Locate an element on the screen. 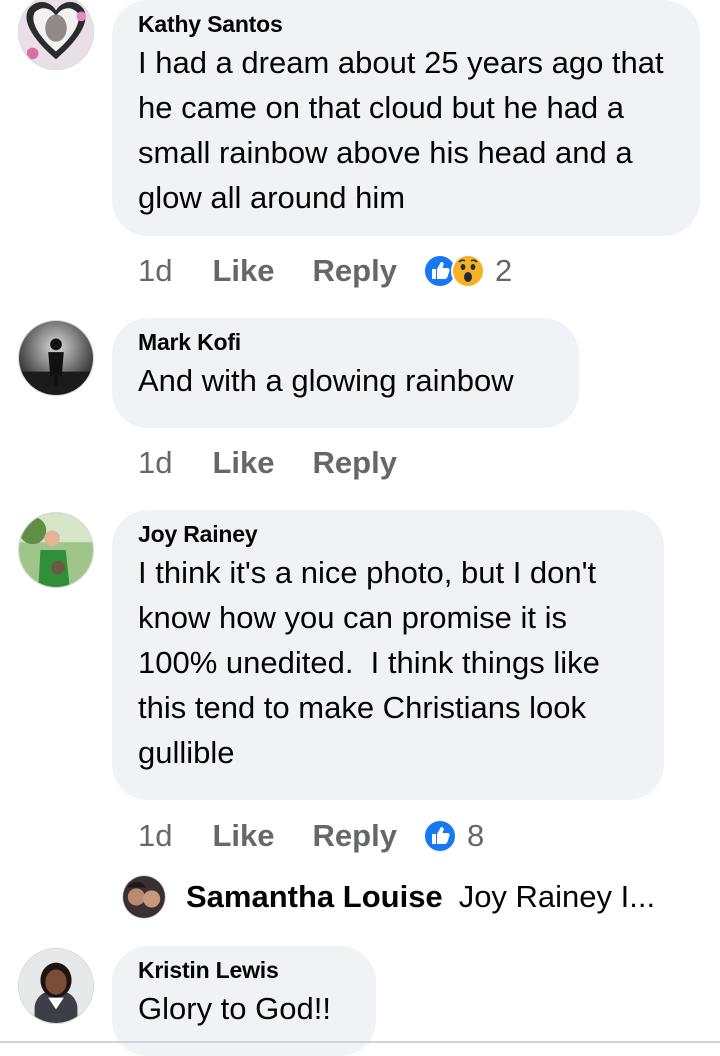  comment-bubble: Kristin Lewis Glory to God!! is located at coordinates (244, 1001).